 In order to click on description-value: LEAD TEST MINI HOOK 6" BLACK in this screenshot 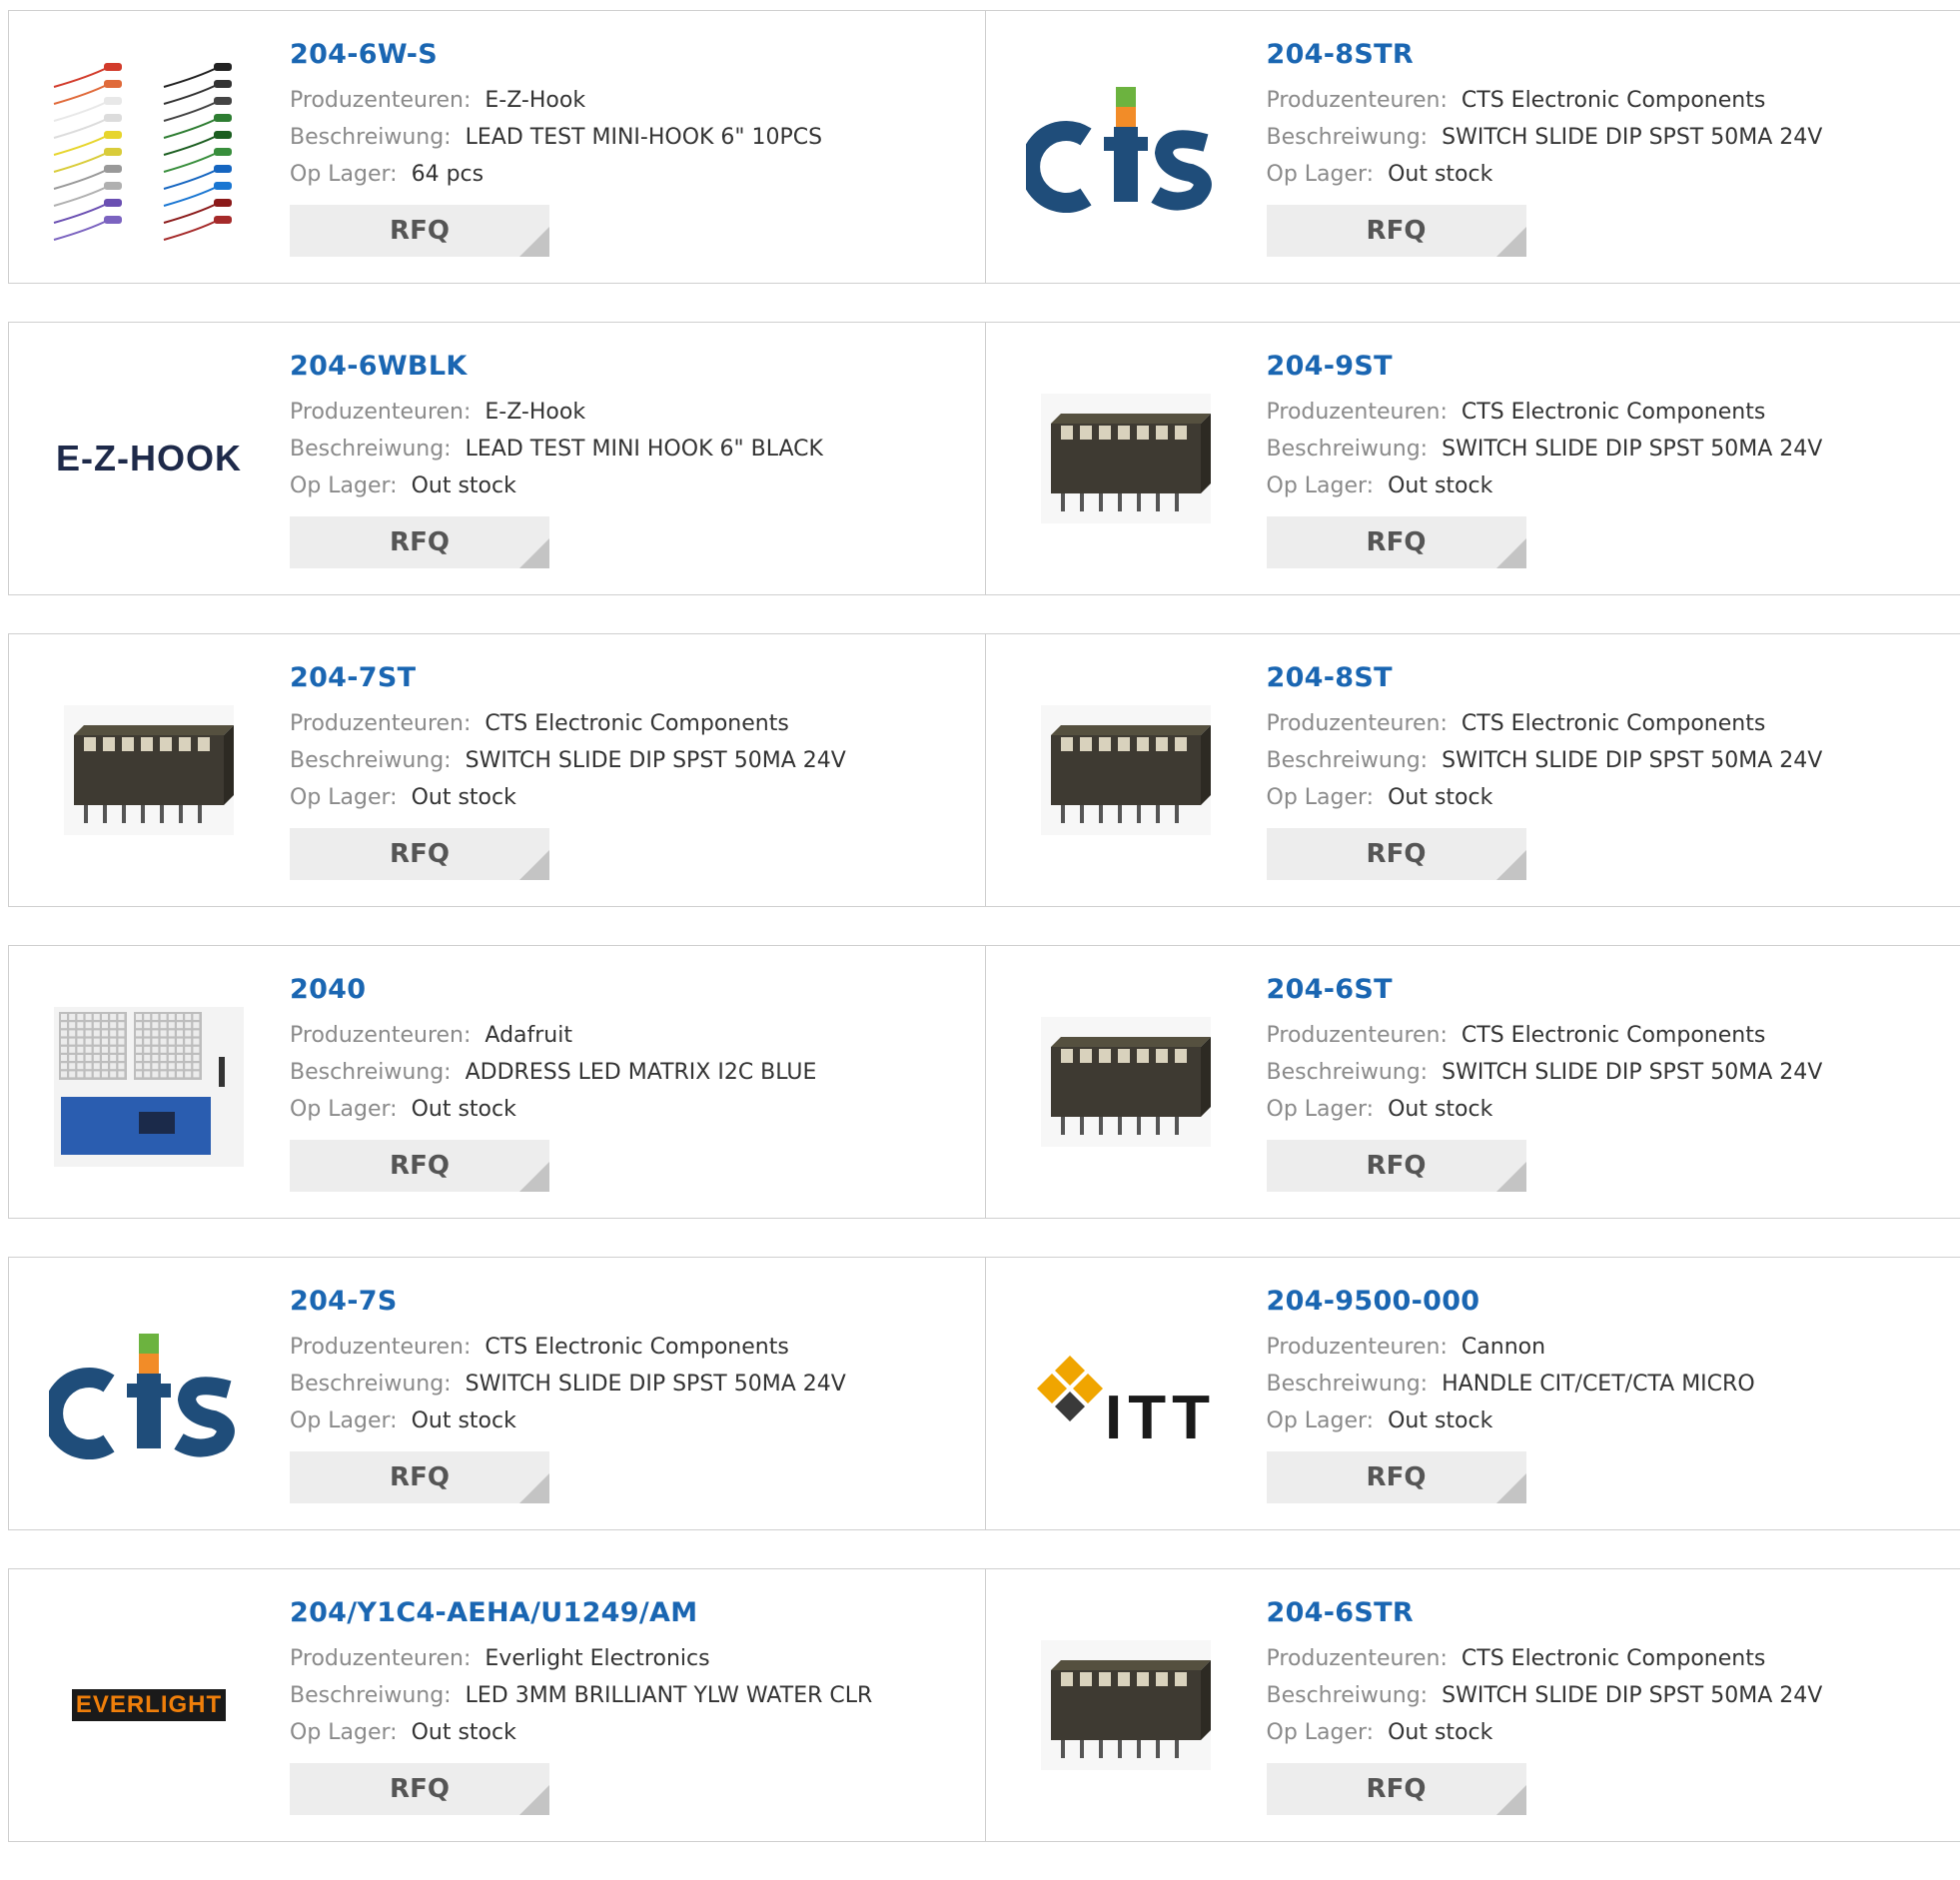, I will do `click(644, 450)`.